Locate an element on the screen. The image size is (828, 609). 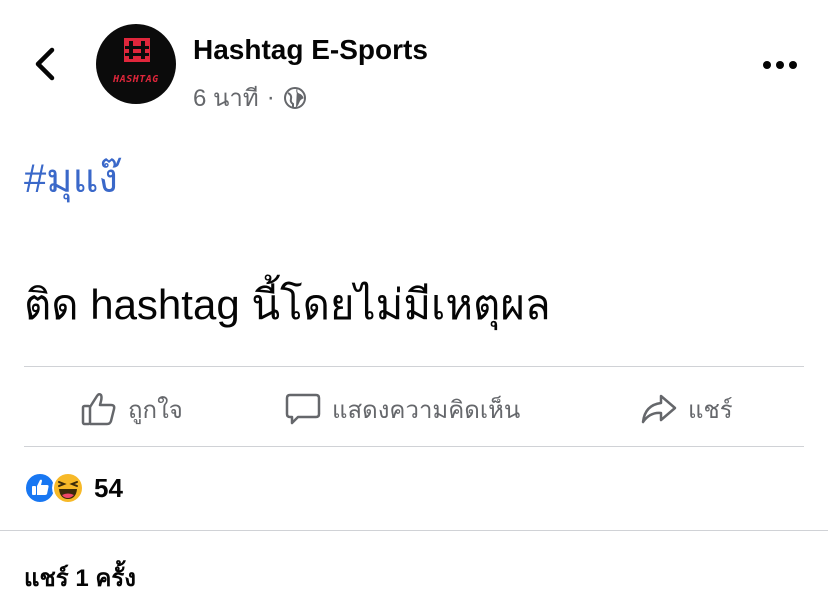
share-label: แชร์ is located at coordinates (710, 410).